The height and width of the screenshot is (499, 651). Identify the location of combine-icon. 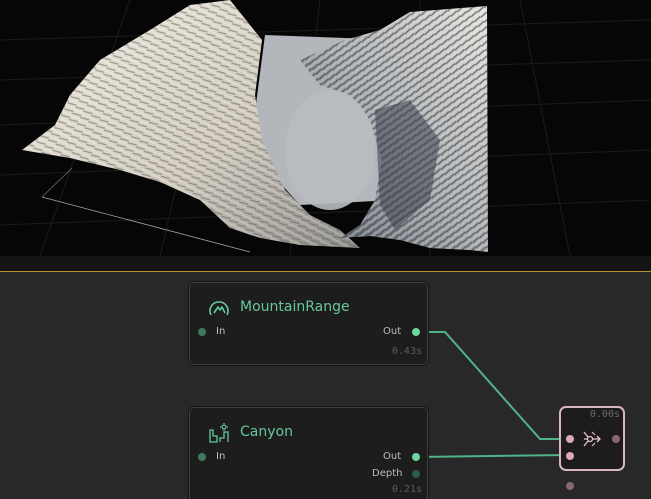
(592, 439).